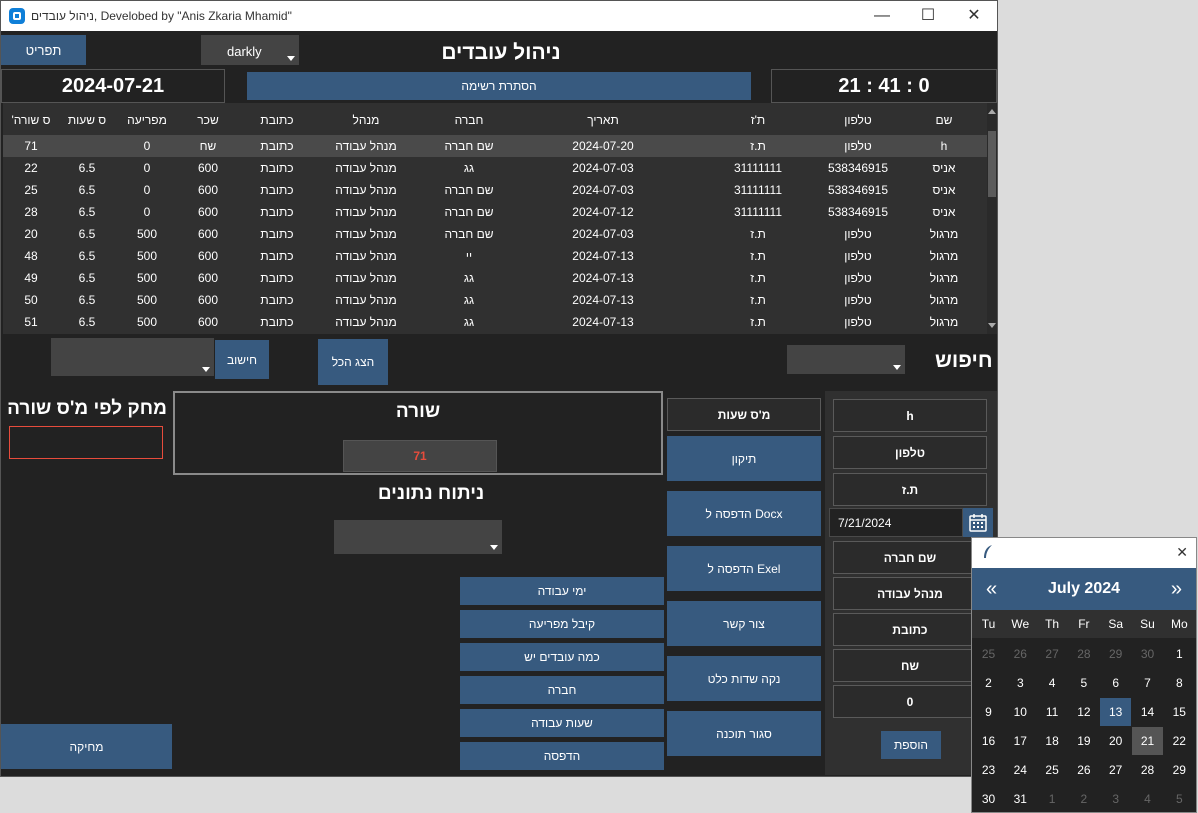 The image size is (1198, 813). Describe the element at coordinates (208, 120) in the screenshot. I see `col-header-salary: שכר` at that location.